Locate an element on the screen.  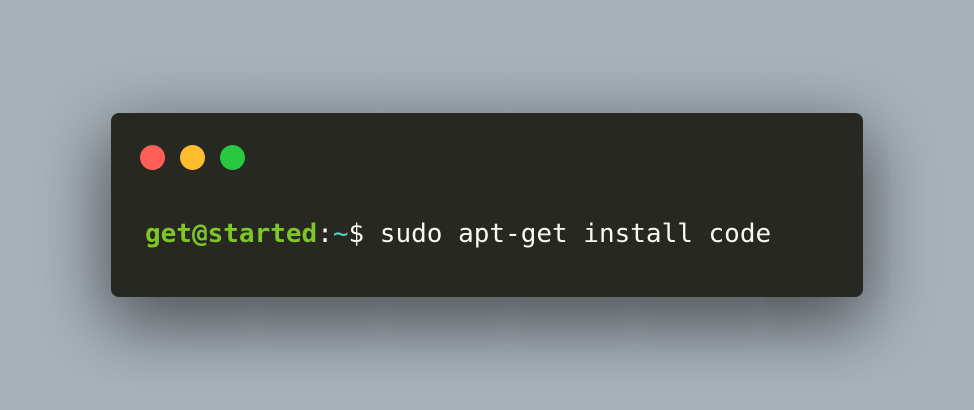
maximize-button is located at coordinates (232, 157).